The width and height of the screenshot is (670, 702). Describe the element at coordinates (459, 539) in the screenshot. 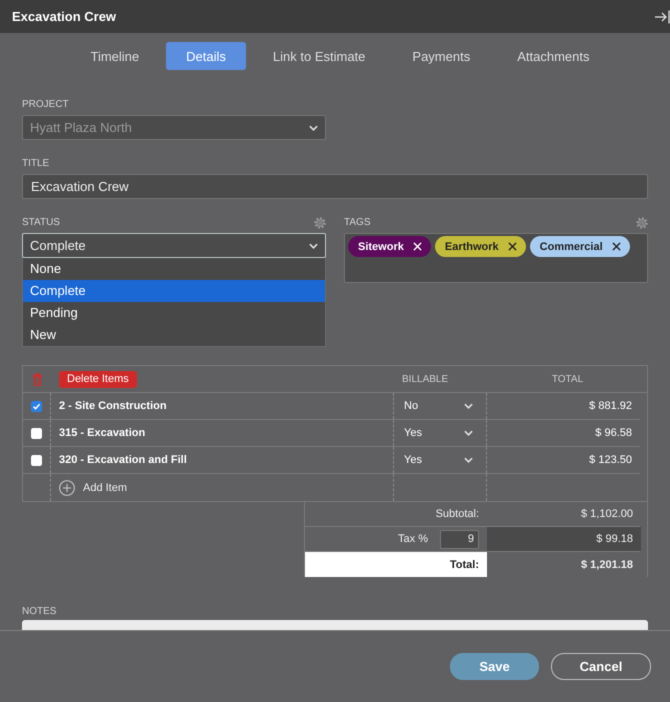

I see `tax-rate-field: 9` at that location.